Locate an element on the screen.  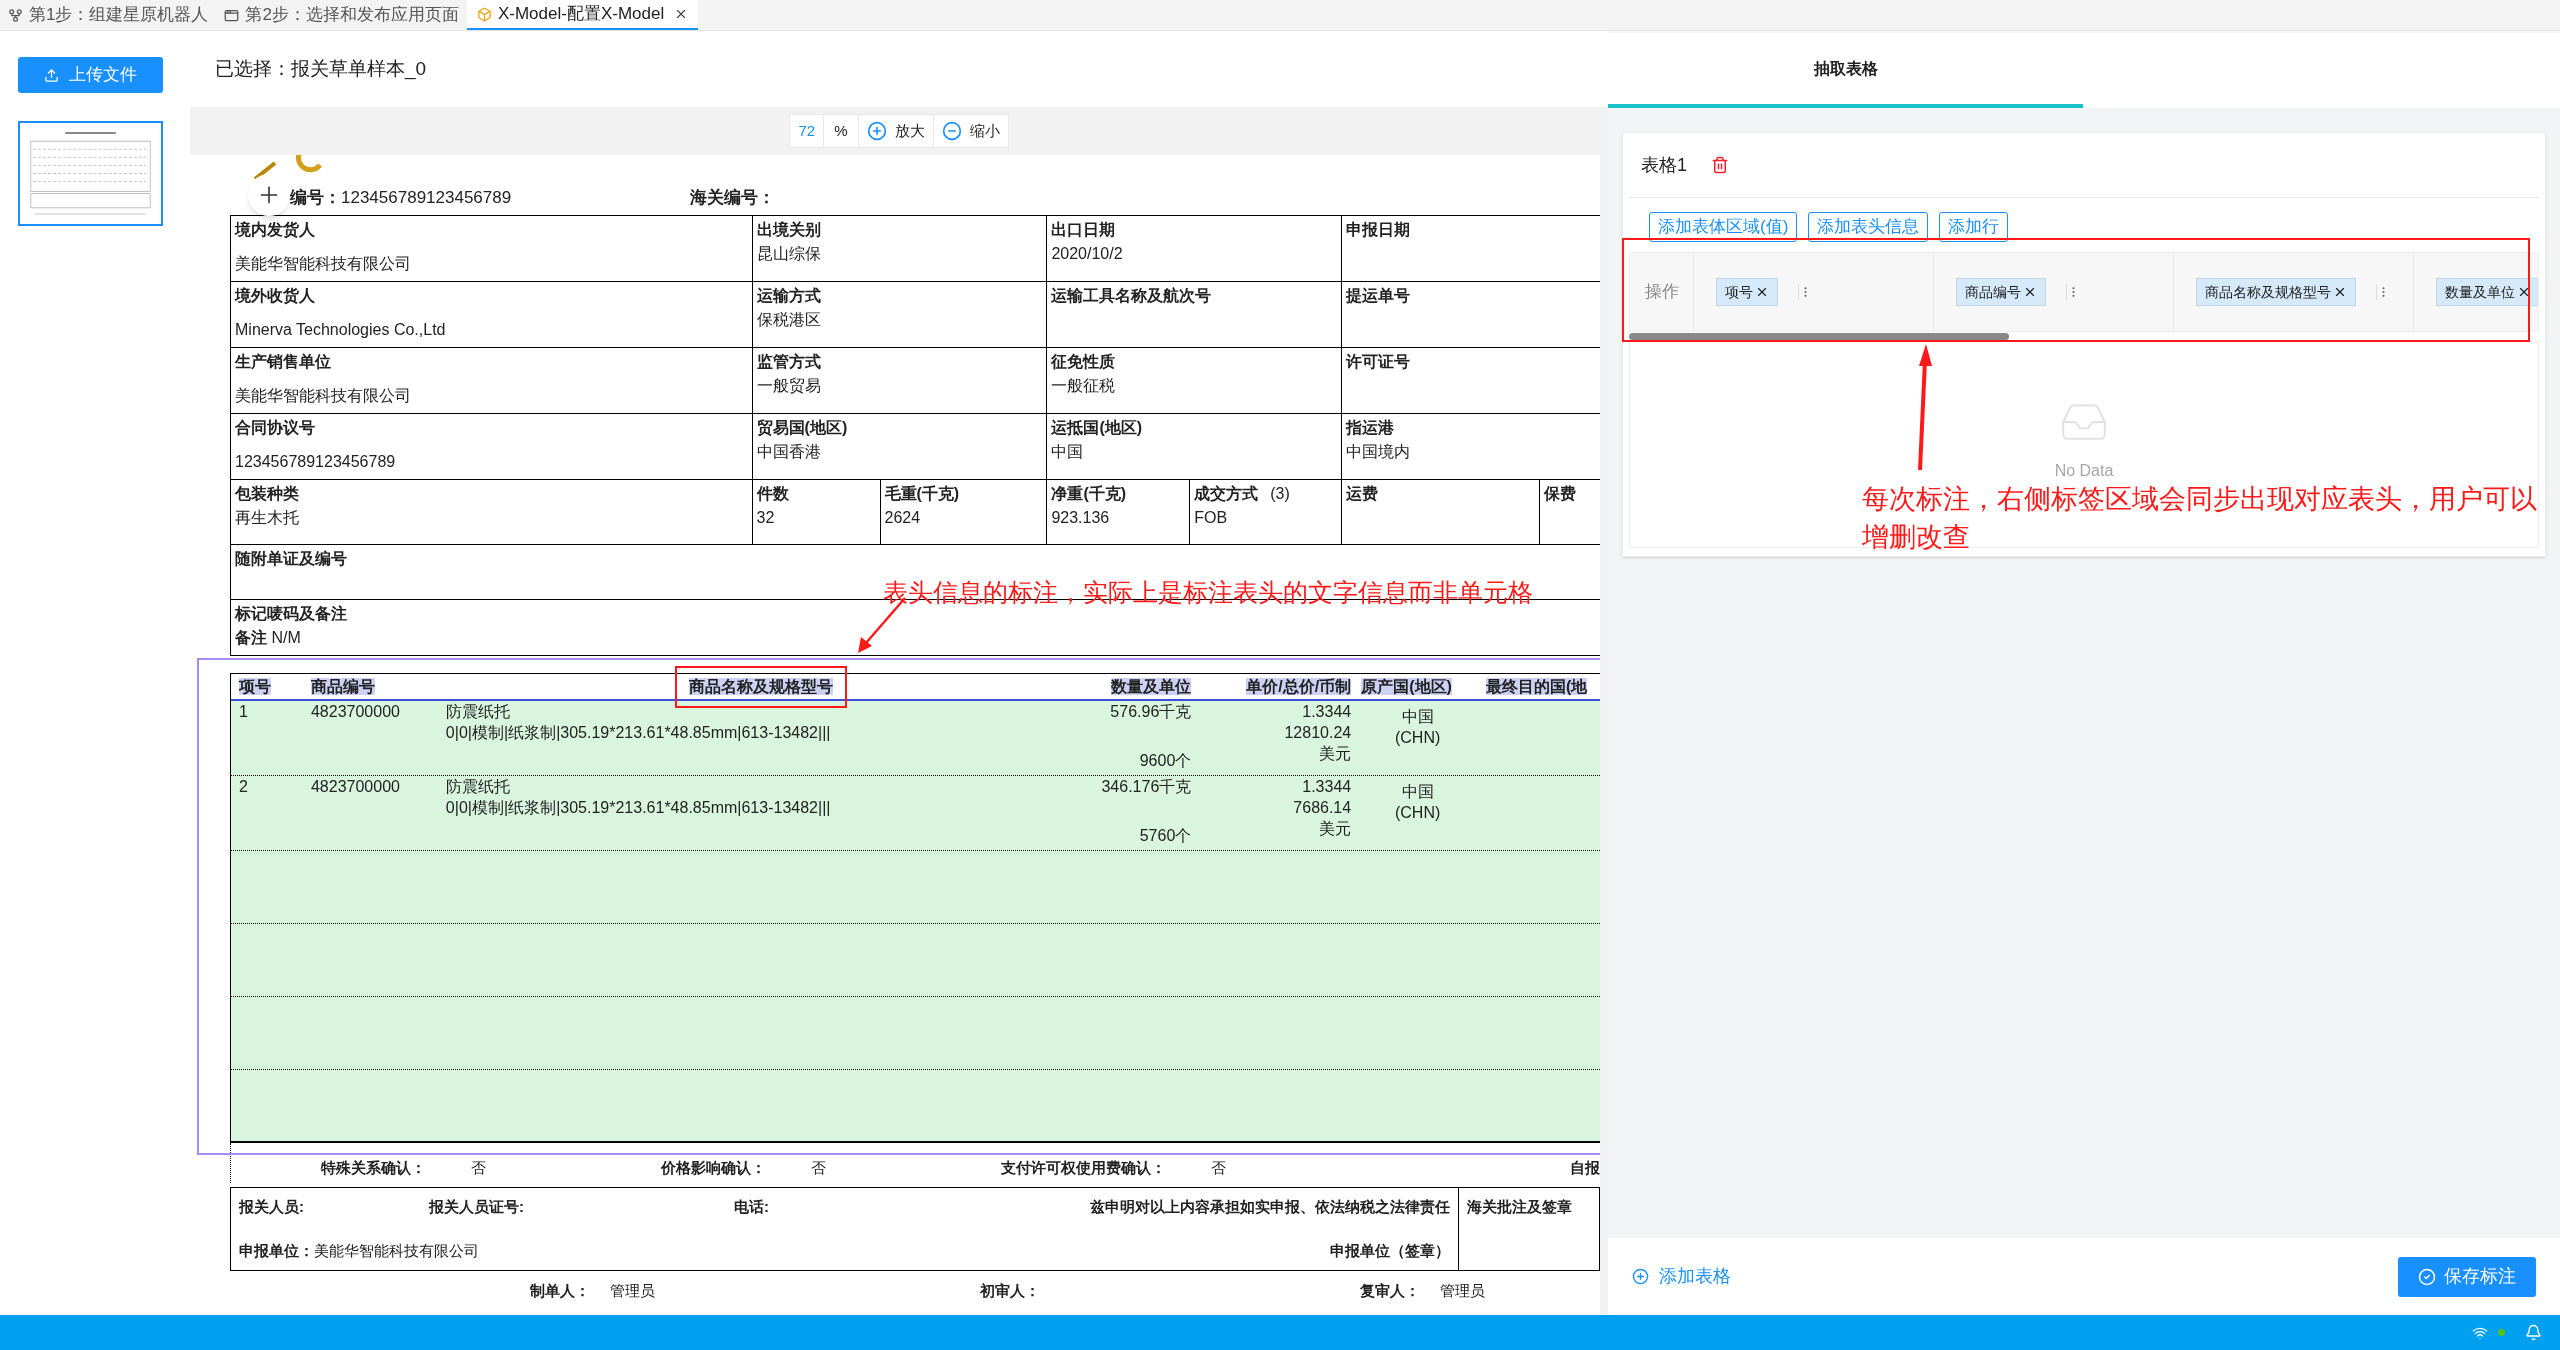
delete-icon is located at coordinates (1720, 165).